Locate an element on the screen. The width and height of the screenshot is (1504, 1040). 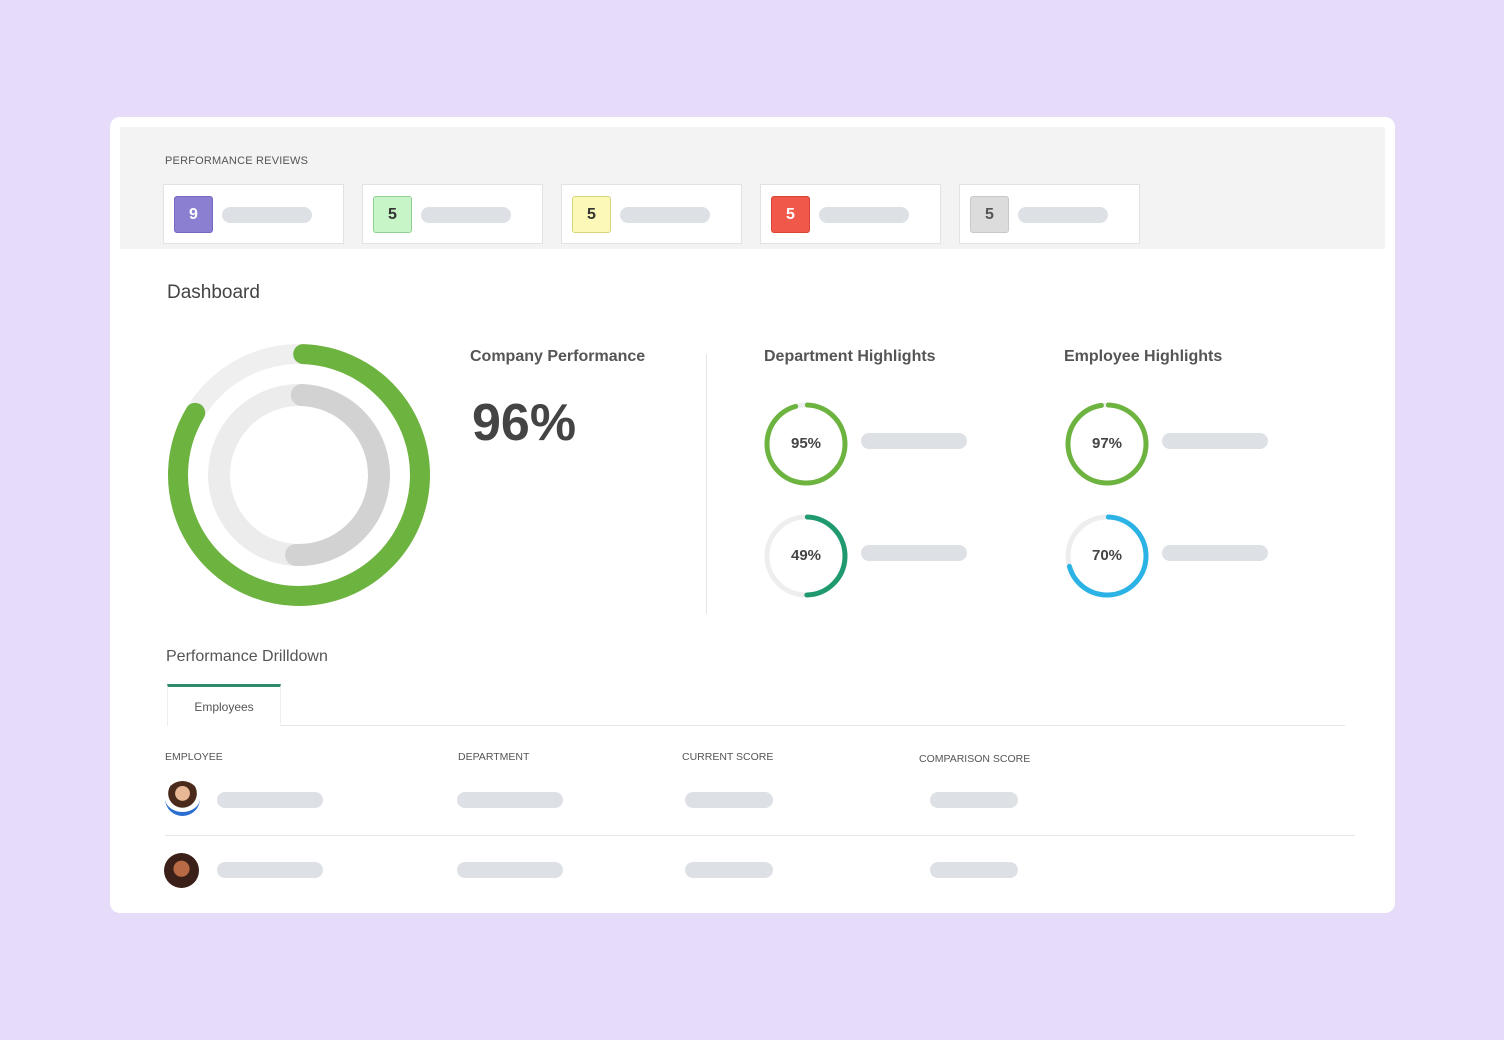
department-score: 95% is located at coordinates (806, 443).